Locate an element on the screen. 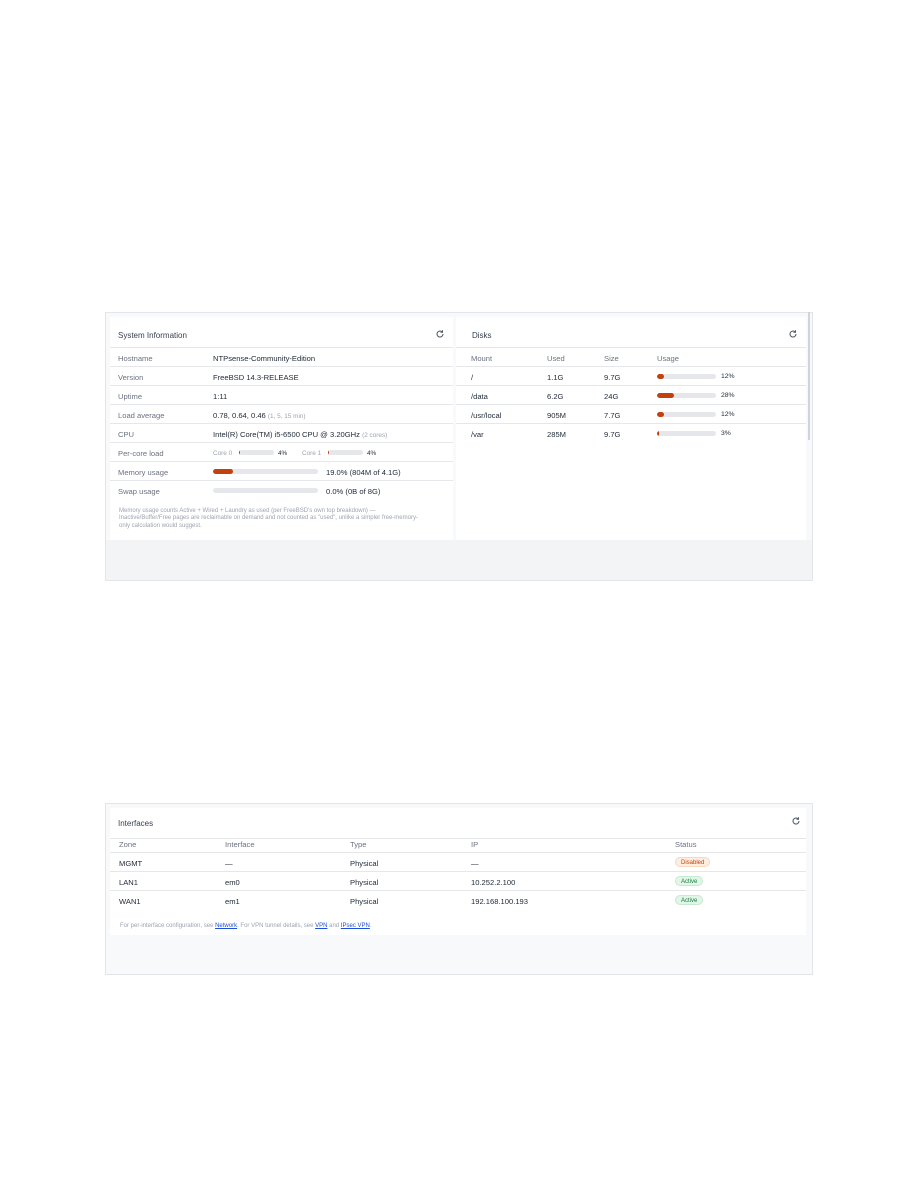 The height and width of the screenshot is (1188, 918). core-0-load-bar is located at coordinates (256, 452).